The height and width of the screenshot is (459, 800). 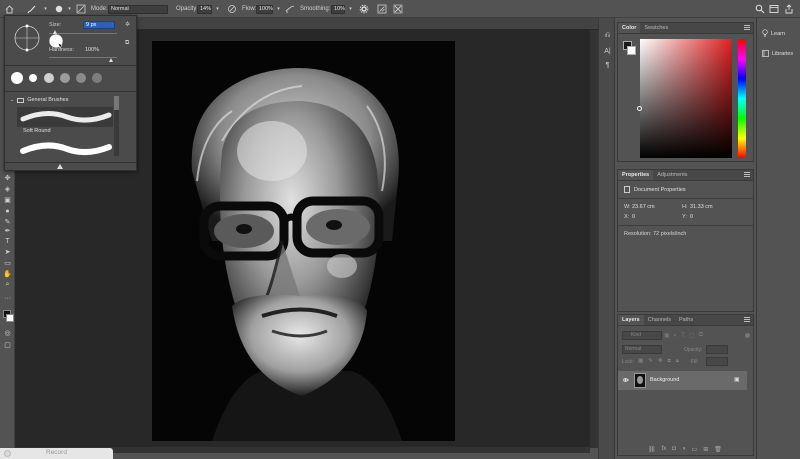 What do you see at coordinates (83, 33) in the screenshot?
I see `size-slider-track` at bounding box center [83, 33].